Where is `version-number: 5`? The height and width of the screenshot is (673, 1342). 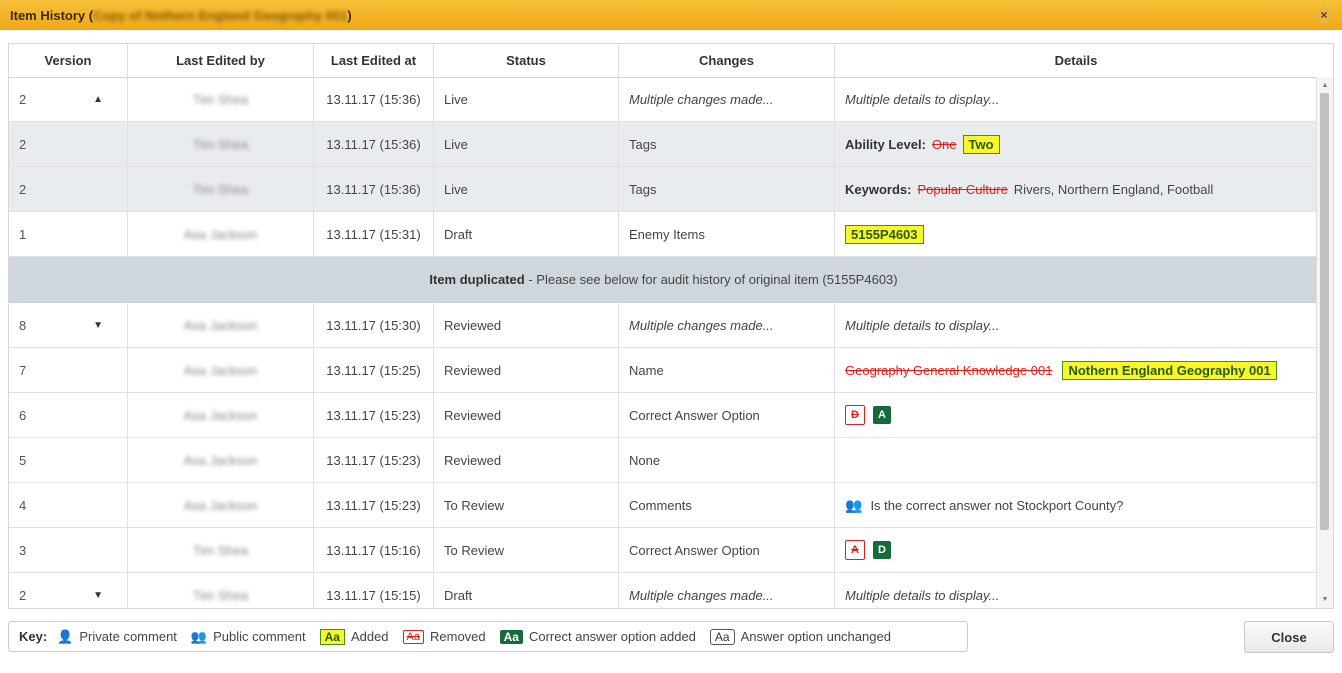
version-number: 5 is located at coordinates (23, 460).